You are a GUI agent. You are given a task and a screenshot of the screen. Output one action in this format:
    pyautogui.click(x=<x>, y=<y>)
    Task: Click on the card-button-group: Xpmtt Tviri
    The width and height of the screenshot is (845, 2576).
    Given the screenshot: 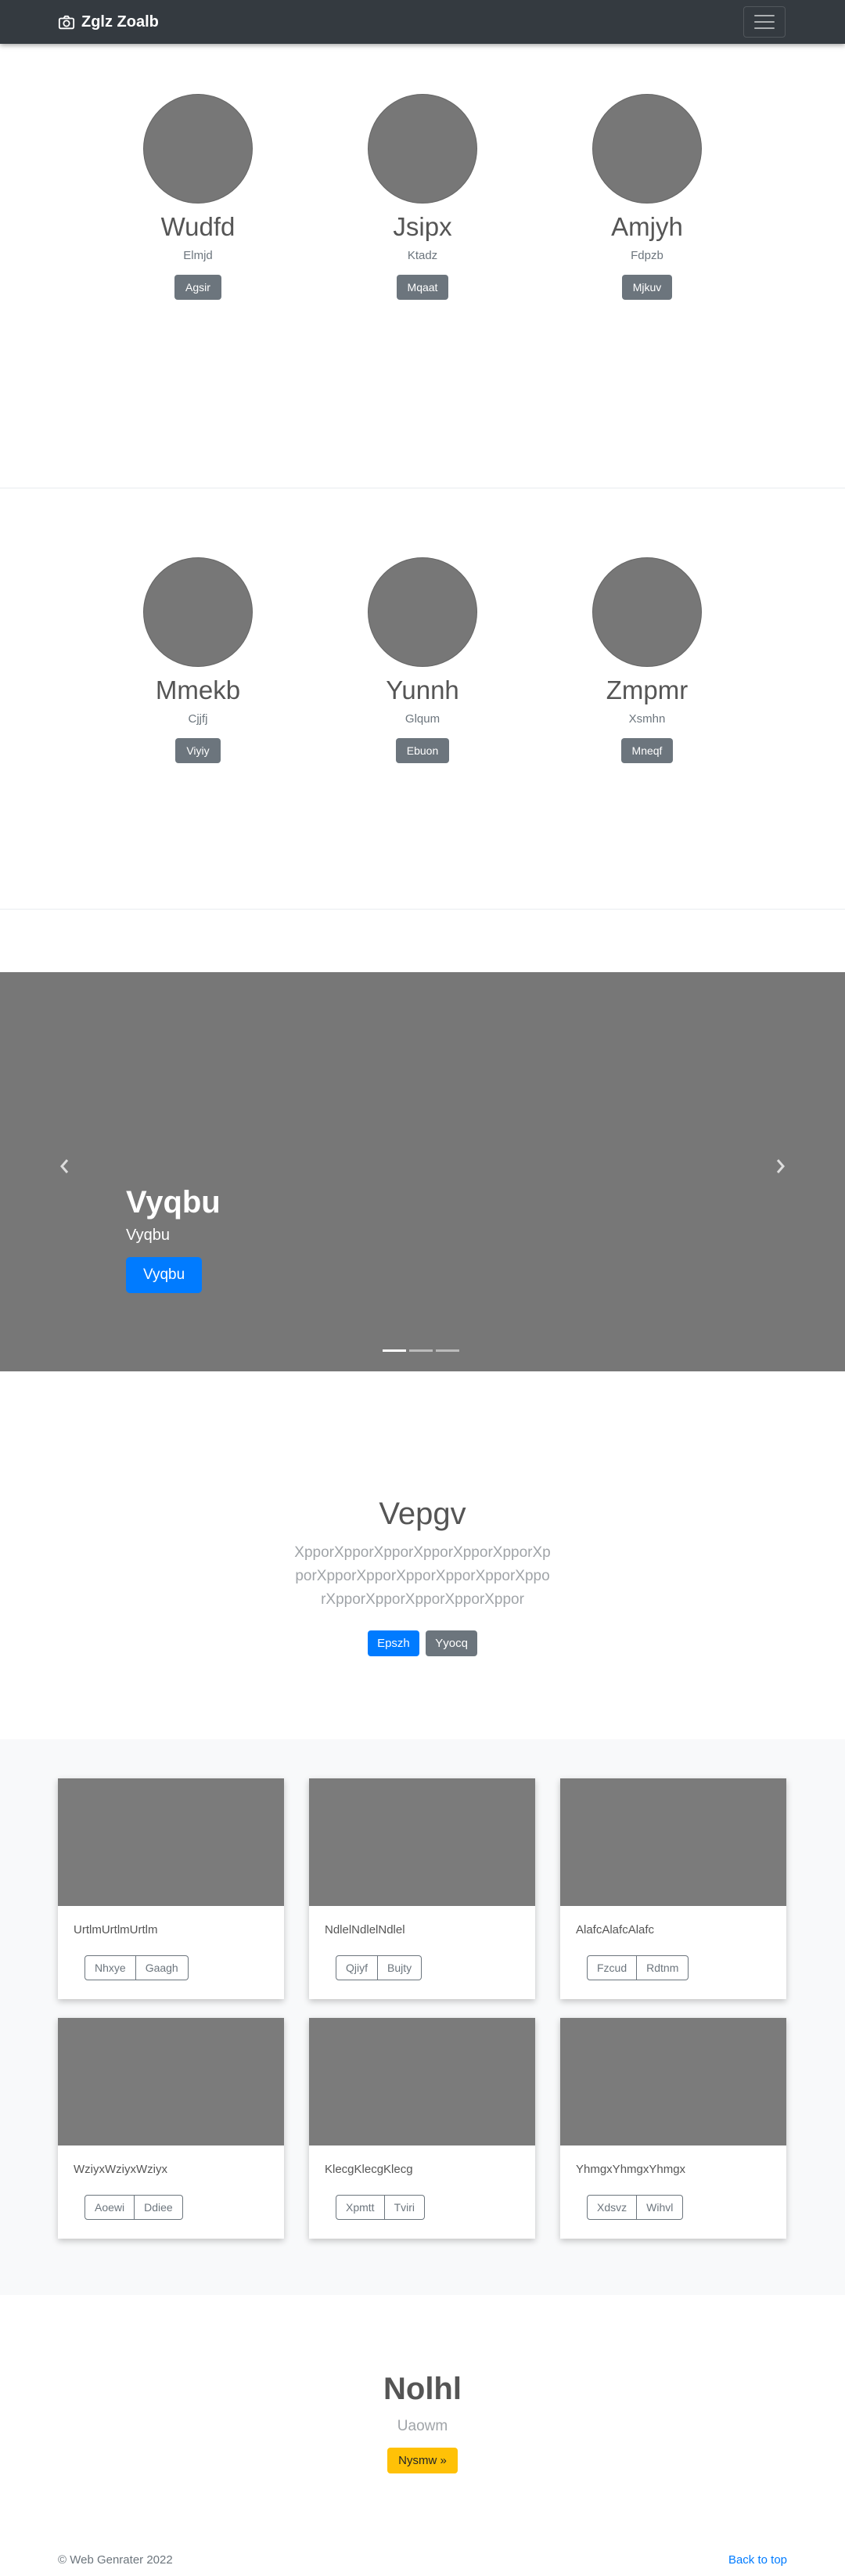 What is the action you would take?
    pyautogui.click(x=381, y=2207)
    